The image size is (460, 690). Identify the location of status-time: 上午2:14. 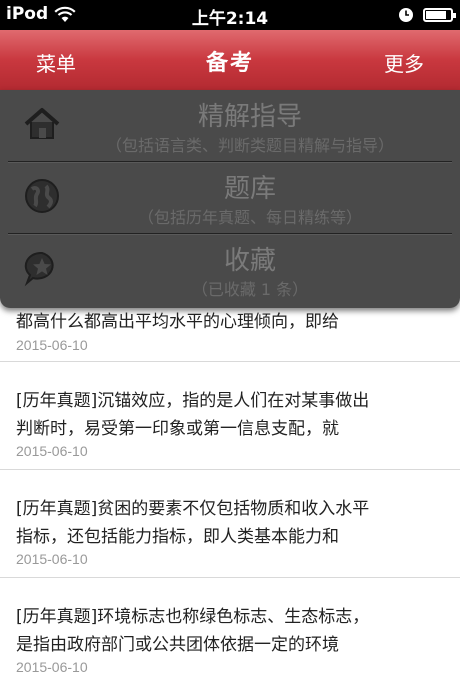
(230, 19).